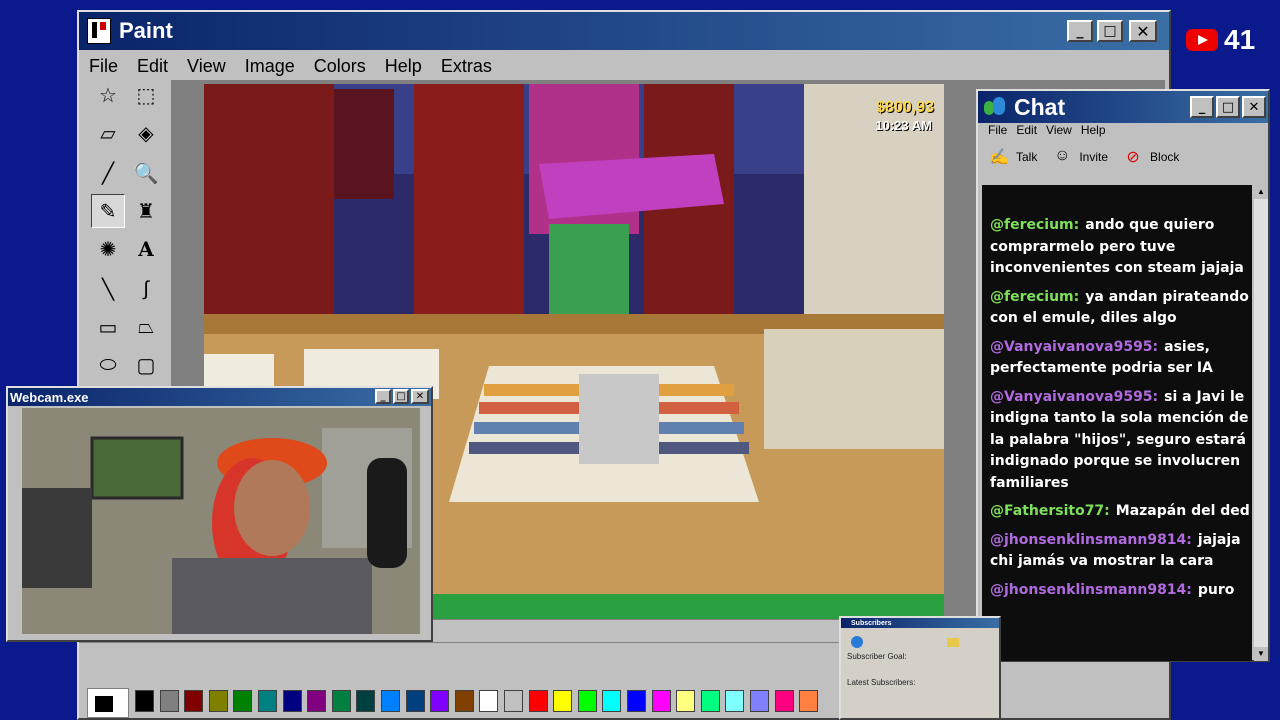 Image resolution: width=1280 pixels, height=720 pixels. Describe the element at coordinates (877, 656) in the screenshot. I see `subscriber-goal-label: Subscriber Goal:` at that location.